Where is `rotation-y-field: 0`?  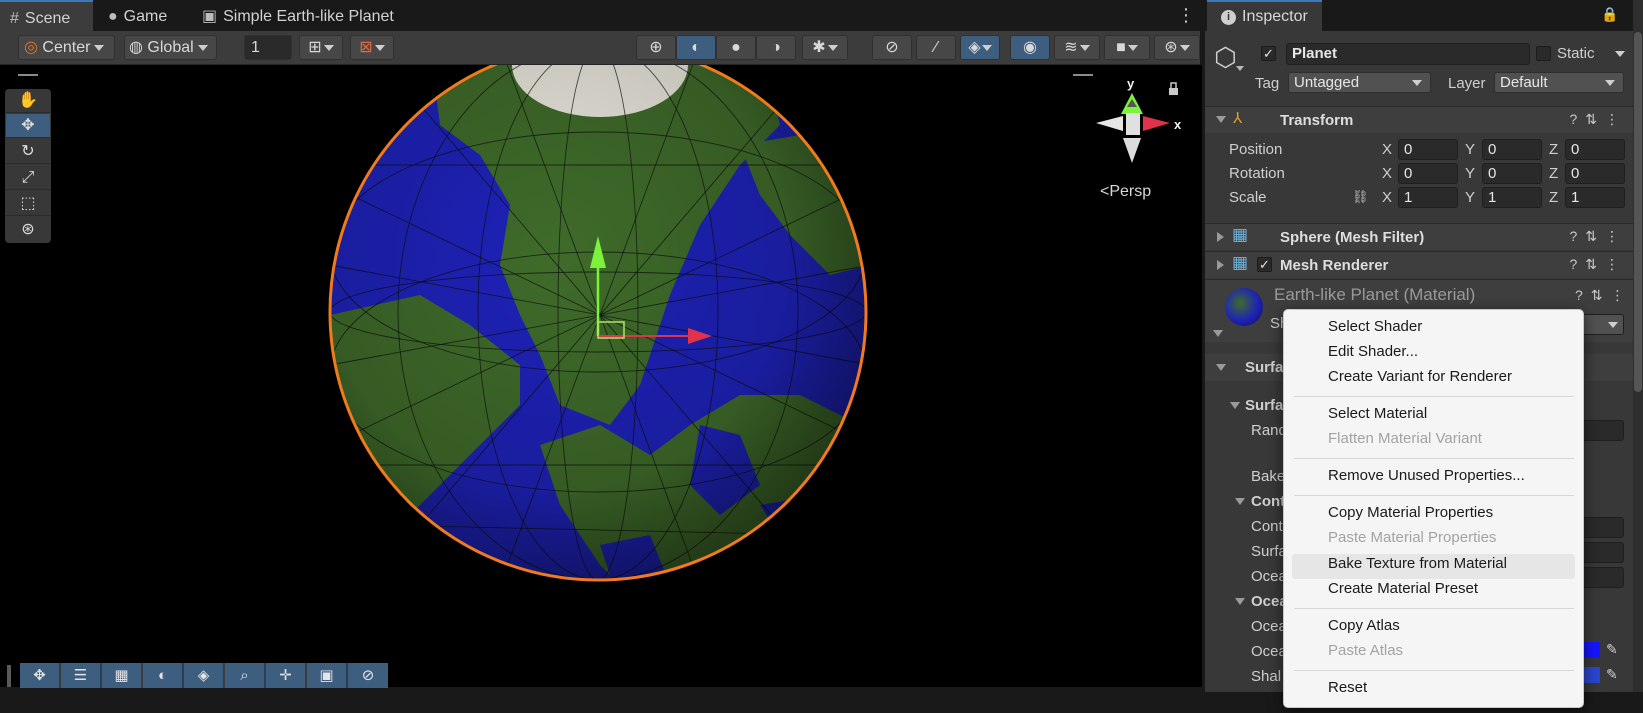 rotation-y-field: 0 is located at coordinates (1512, 173).